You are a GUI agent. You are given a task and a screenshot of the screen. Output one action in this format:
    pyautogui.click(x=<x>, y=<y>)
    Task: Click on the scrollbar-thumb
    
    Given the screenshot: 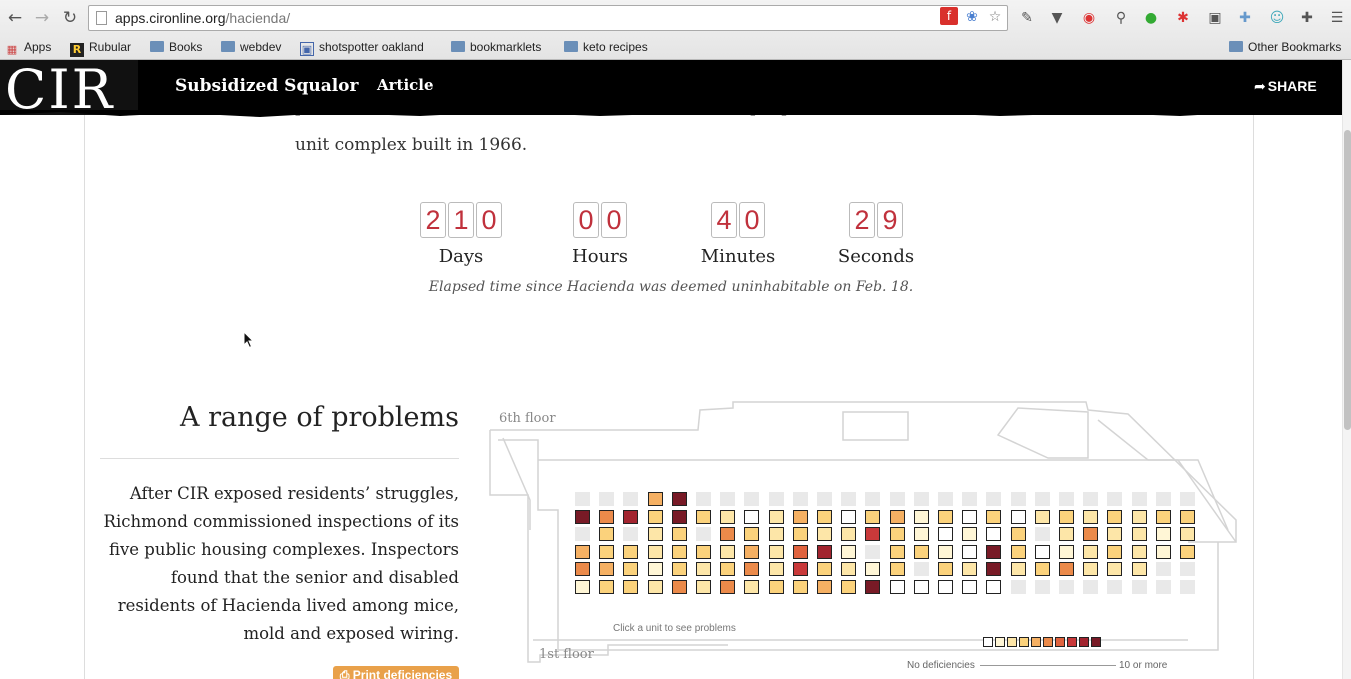 What is the action you would take?
    pyautogui.click(x=1347, y=280)
    